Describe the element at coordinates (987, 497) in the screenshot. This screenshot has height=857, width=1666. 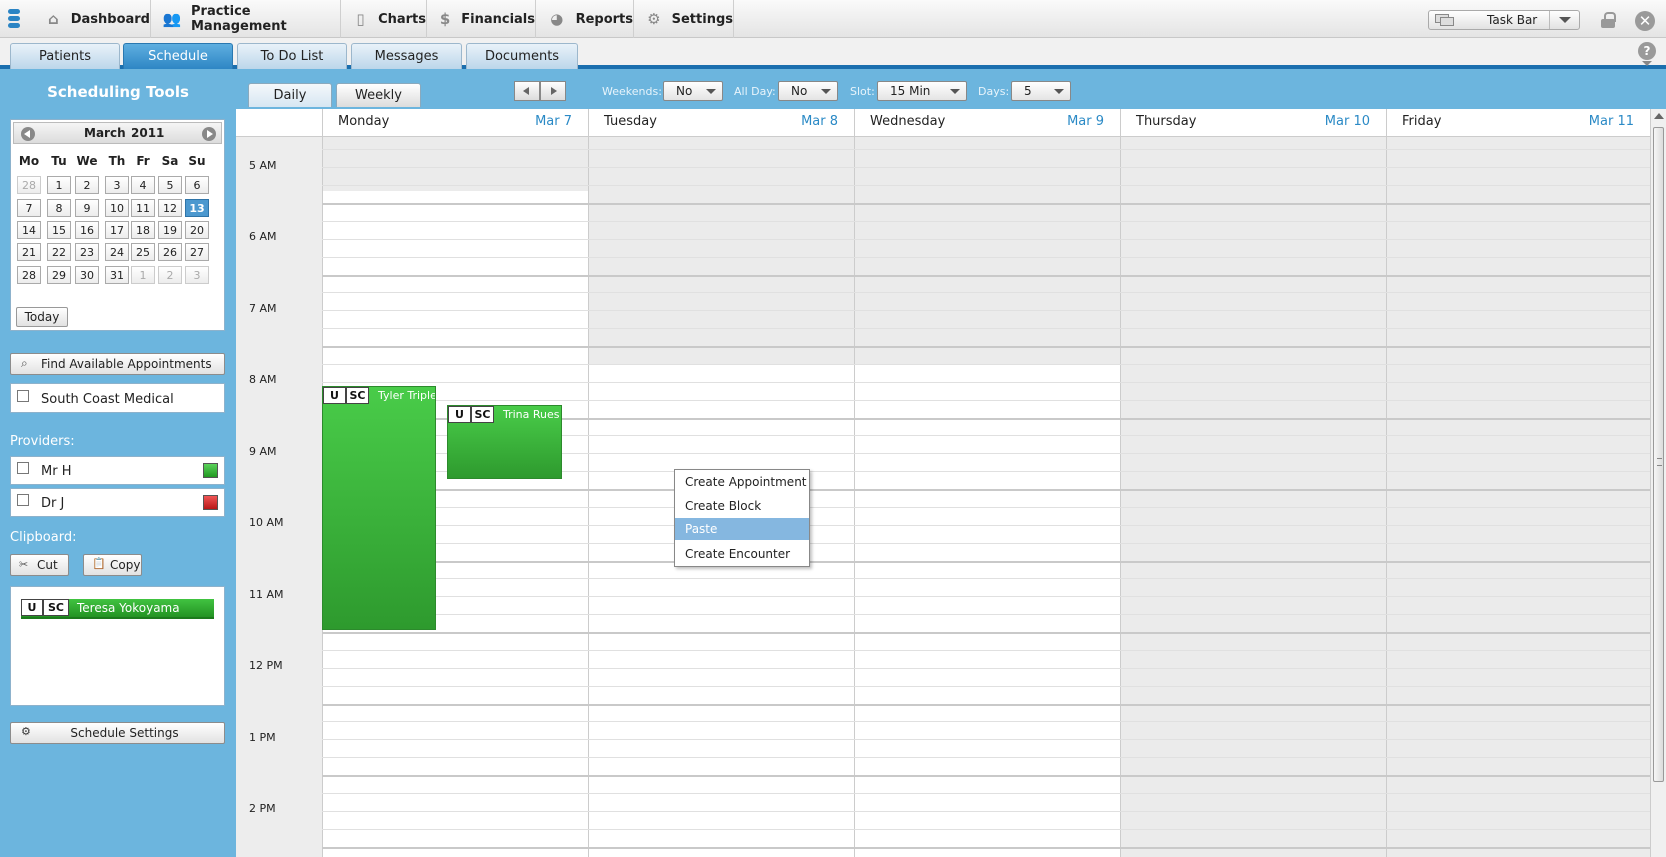
I see `day-column-wednesday` at that location.